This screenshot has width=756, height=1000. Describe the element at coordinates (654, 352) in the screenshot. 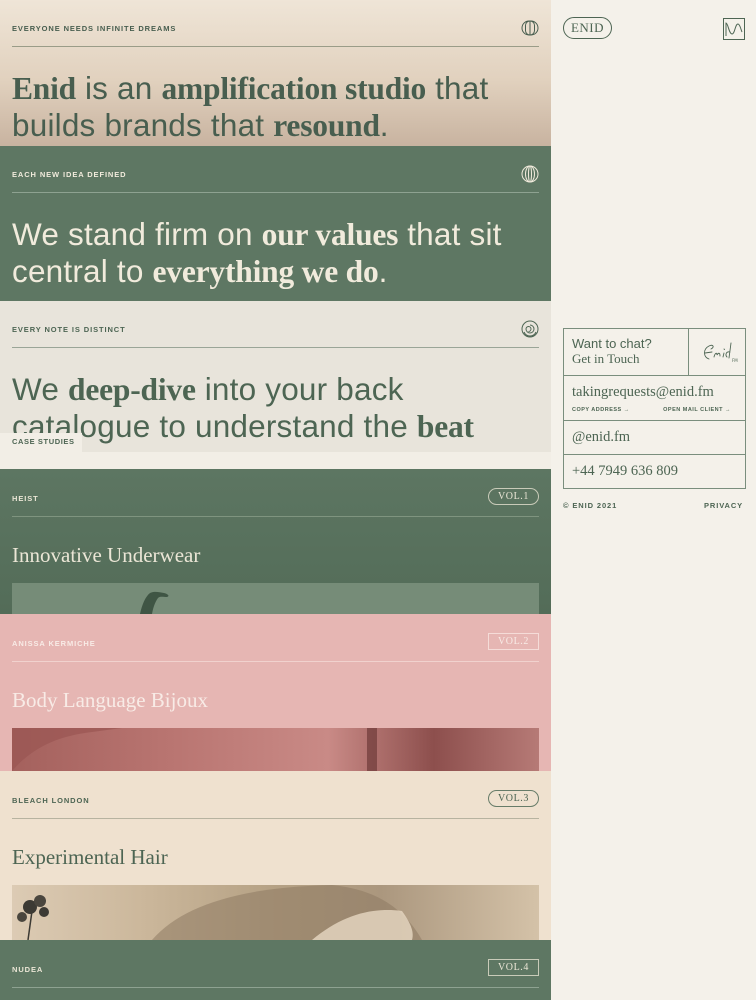

I see `get-in-touch-row: Want to chat? Get in Touch FM` at that location.